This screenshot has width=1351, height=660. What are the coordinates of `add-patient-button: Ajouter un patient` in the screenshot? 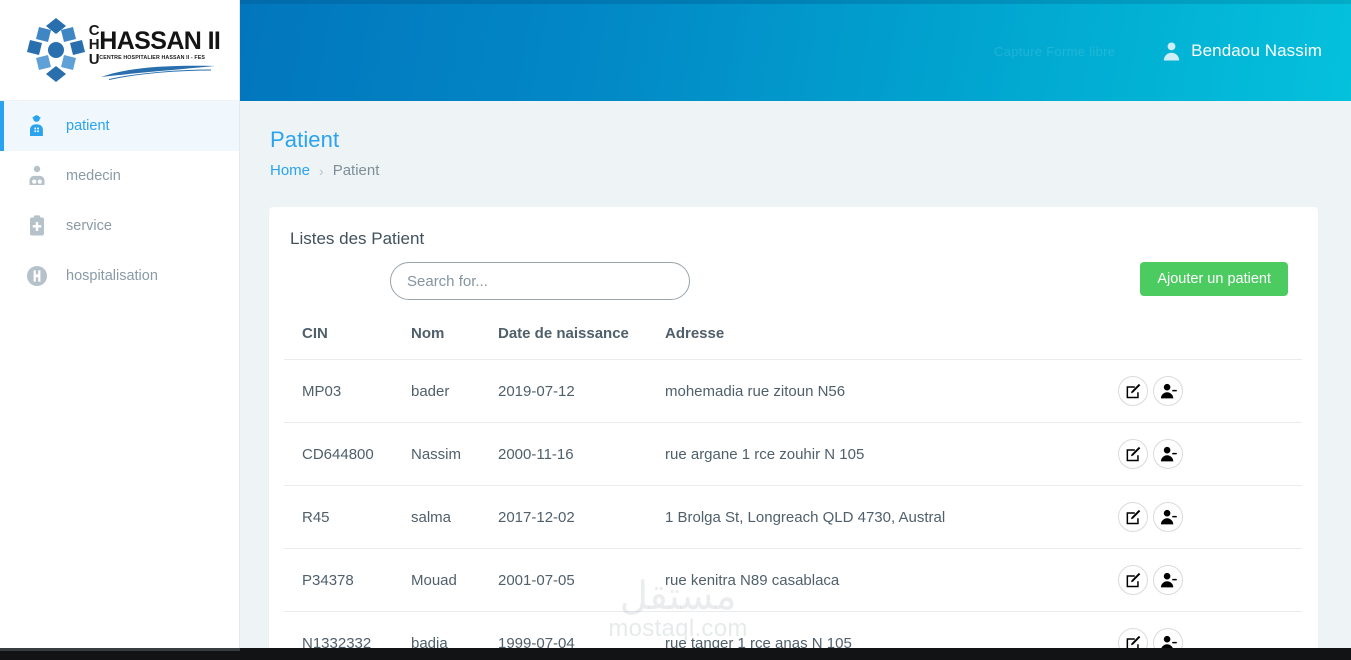 It's located at (1214, 279).